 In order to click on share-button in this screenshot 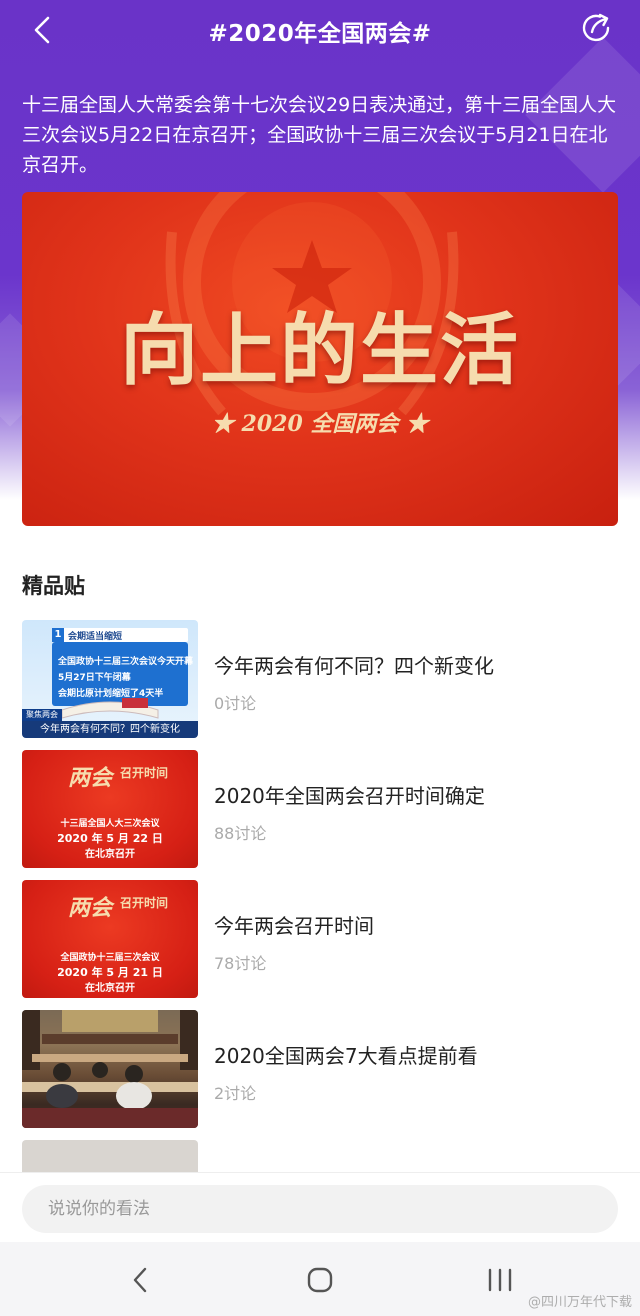, I will do `click(596, 28)`.